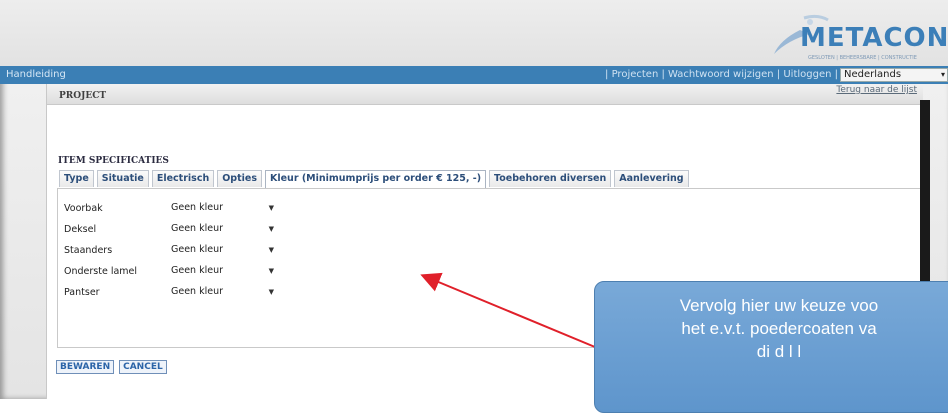 The height and width of the screenshot is (413, 948). What do you see at coordinates (550, 178) in the screenshot?
I see `tab-toebehoren-diversen: Toebehoren diversen` at bounding box center [550, 178].